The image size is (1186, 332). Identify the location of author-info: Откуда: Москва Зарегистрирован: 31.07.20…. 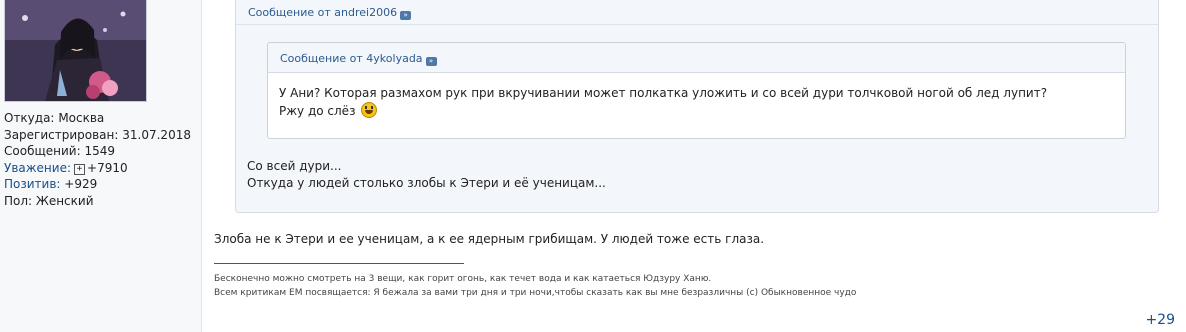
(97, 159).